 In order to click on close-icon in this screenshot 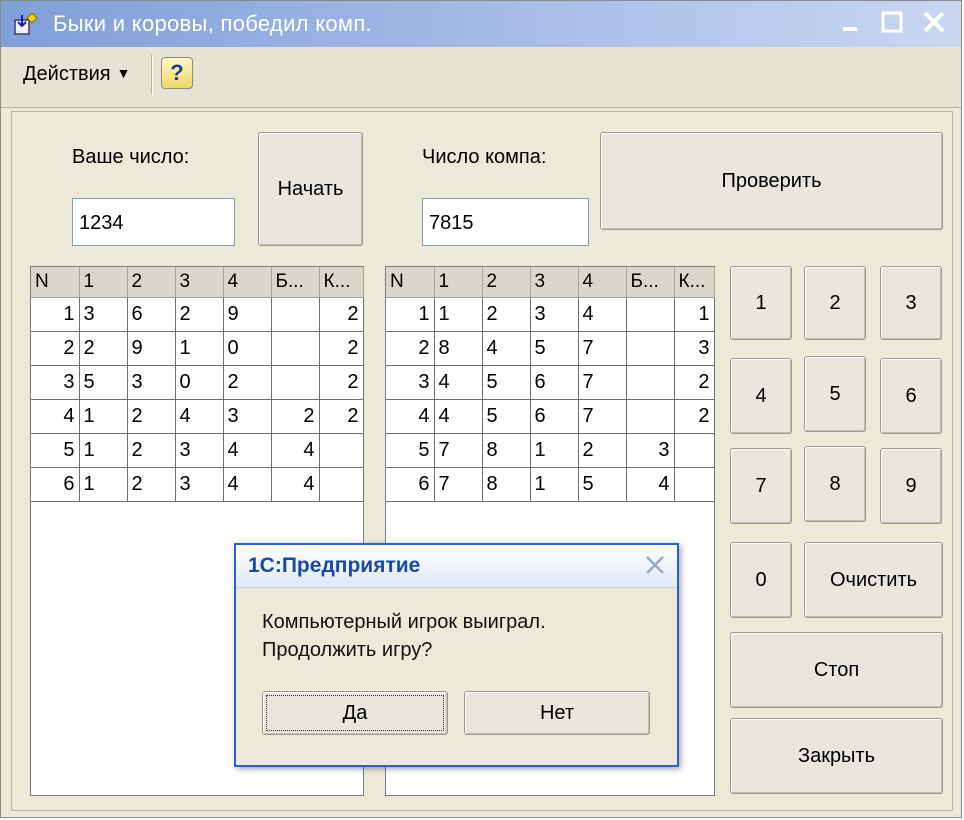, I will do `click(934, 22)`.